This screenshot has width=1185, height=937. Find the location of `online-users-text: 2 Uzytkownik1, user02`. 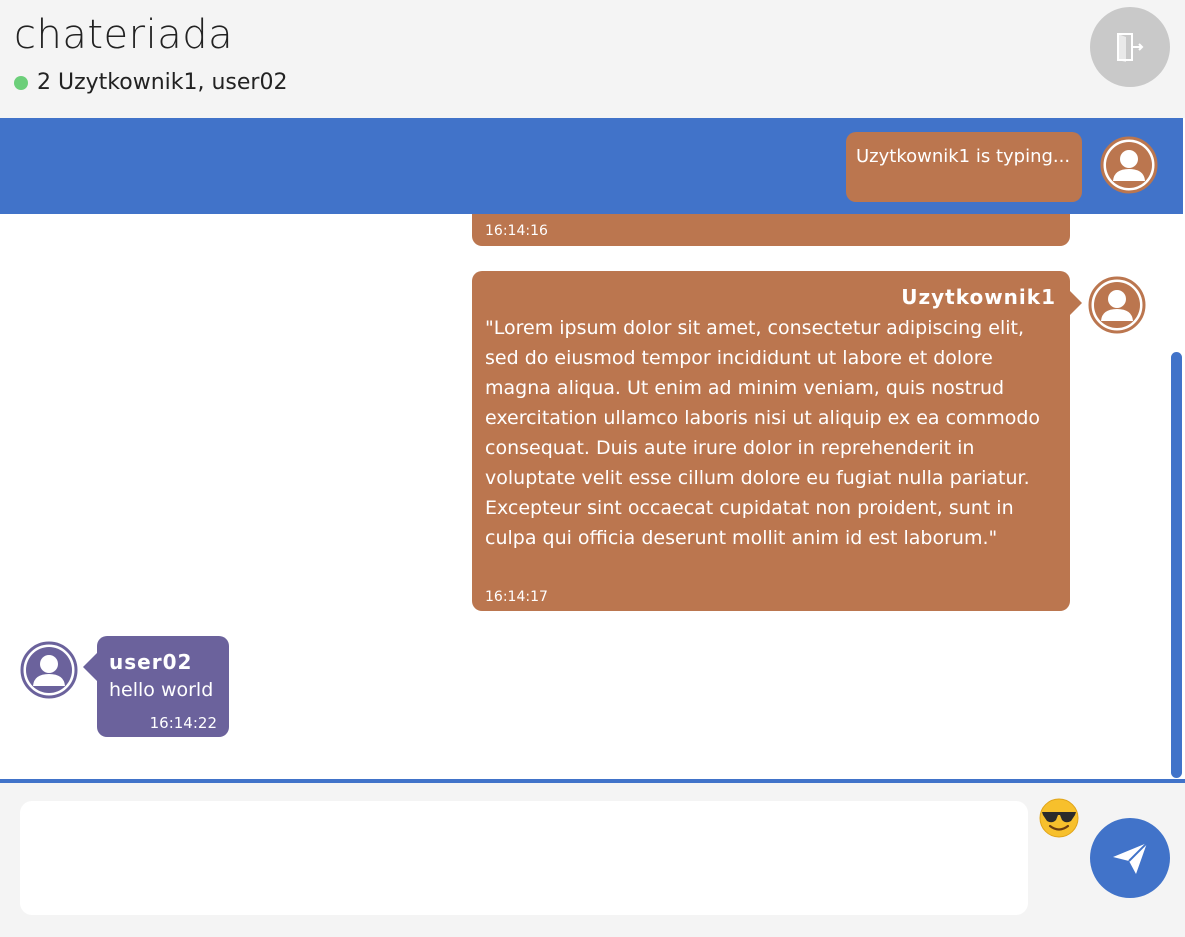

online-users-text: 2 Uzytkownik1, user02 is located at coordinates (162, 82).